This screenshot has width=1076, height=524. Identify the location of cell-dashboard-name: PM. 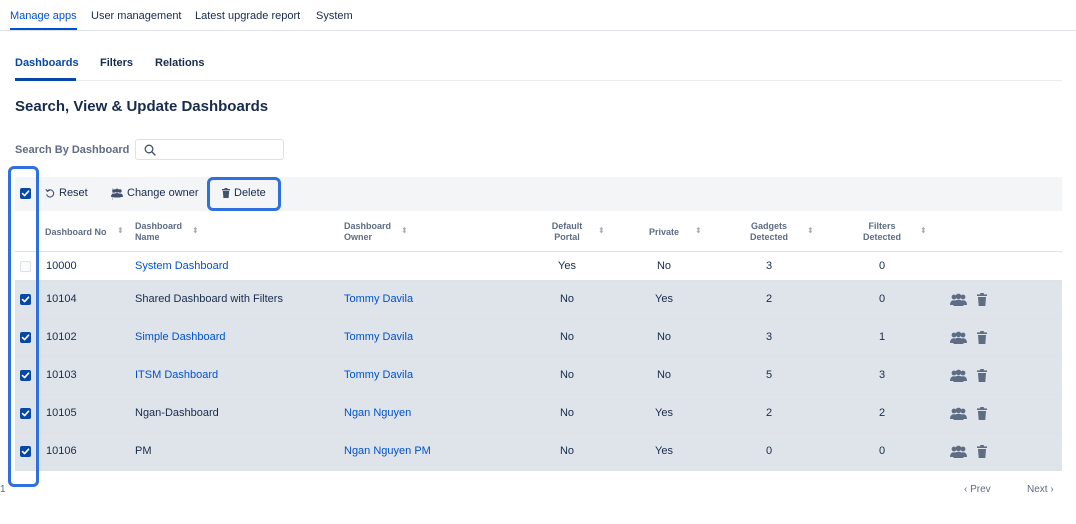
(143, 451).